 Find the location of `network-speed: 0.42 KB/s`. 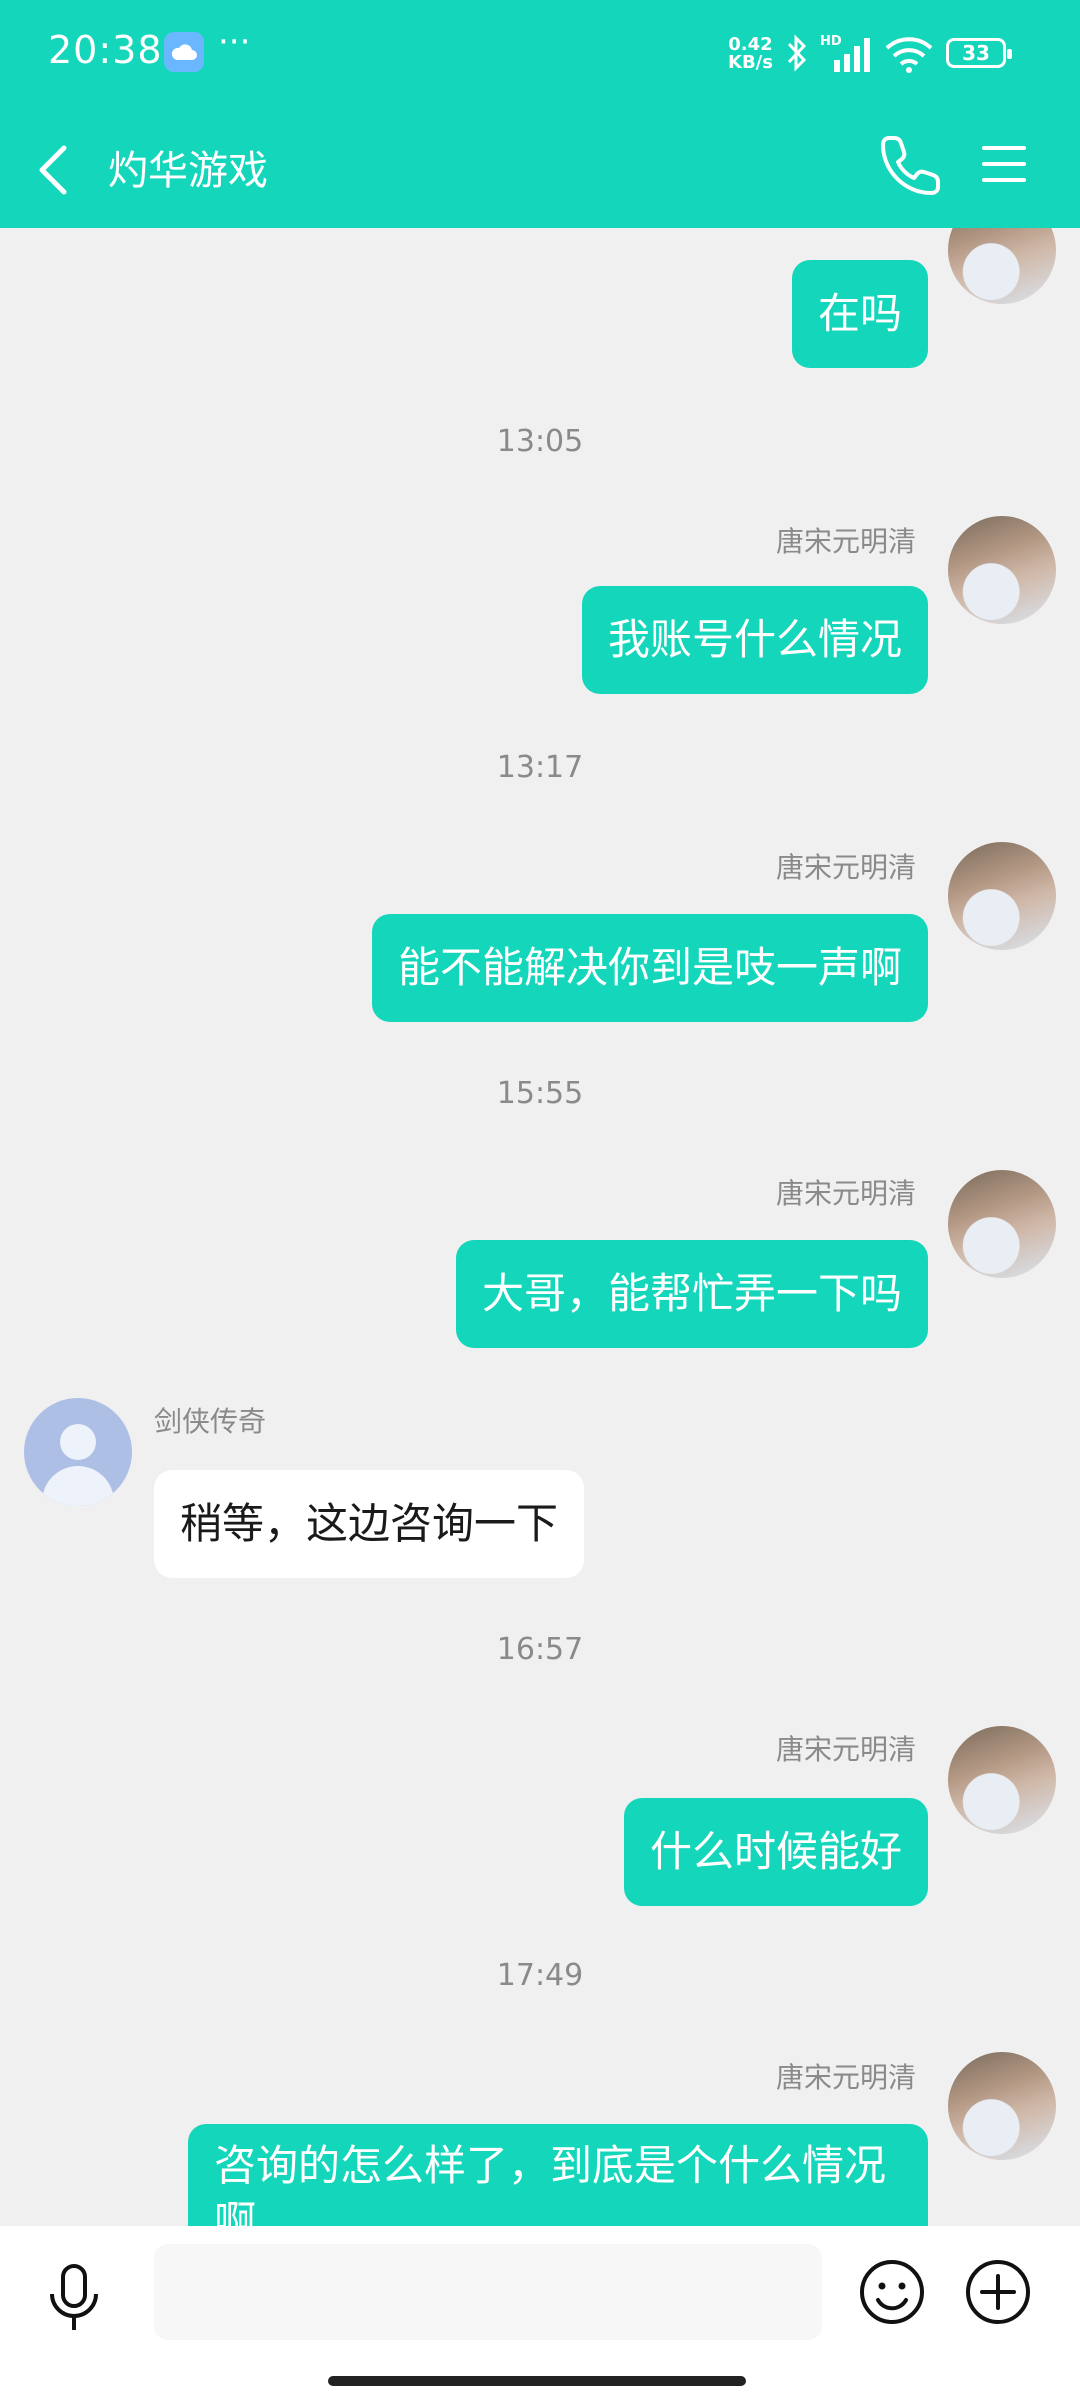

network-speed: 0.42 KB/s is located at coordinates (750, 54).